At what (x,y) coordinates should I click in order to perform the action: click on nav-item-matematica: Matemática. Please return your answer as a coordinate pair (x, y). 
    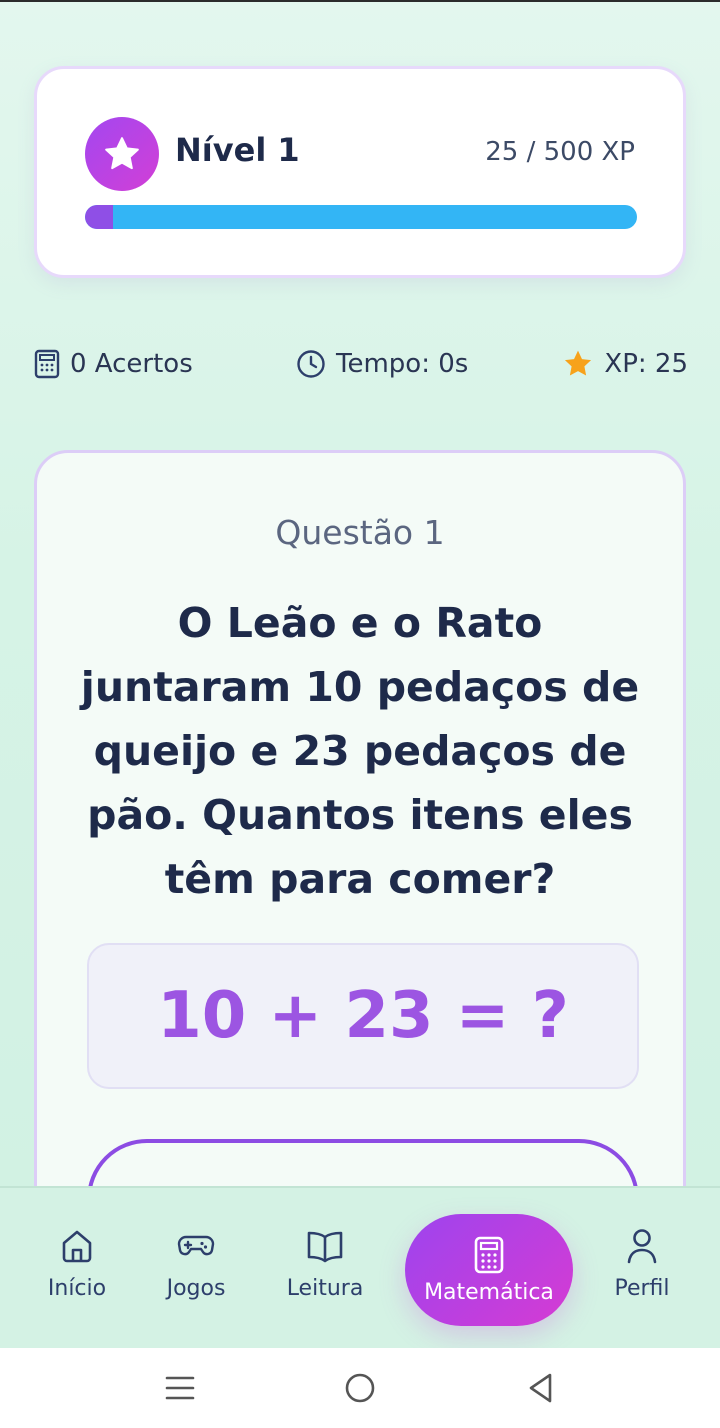
    Looking at the image, I should click on (489, 1270).